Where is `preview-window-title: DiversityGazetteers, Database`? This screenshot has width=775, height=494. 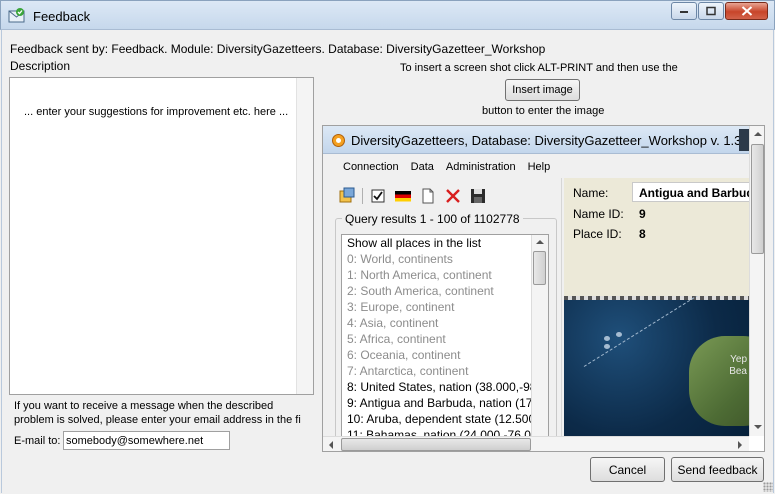
preview-window-title: DiversityGazetteers, Database is located at coordinates (550, 140).